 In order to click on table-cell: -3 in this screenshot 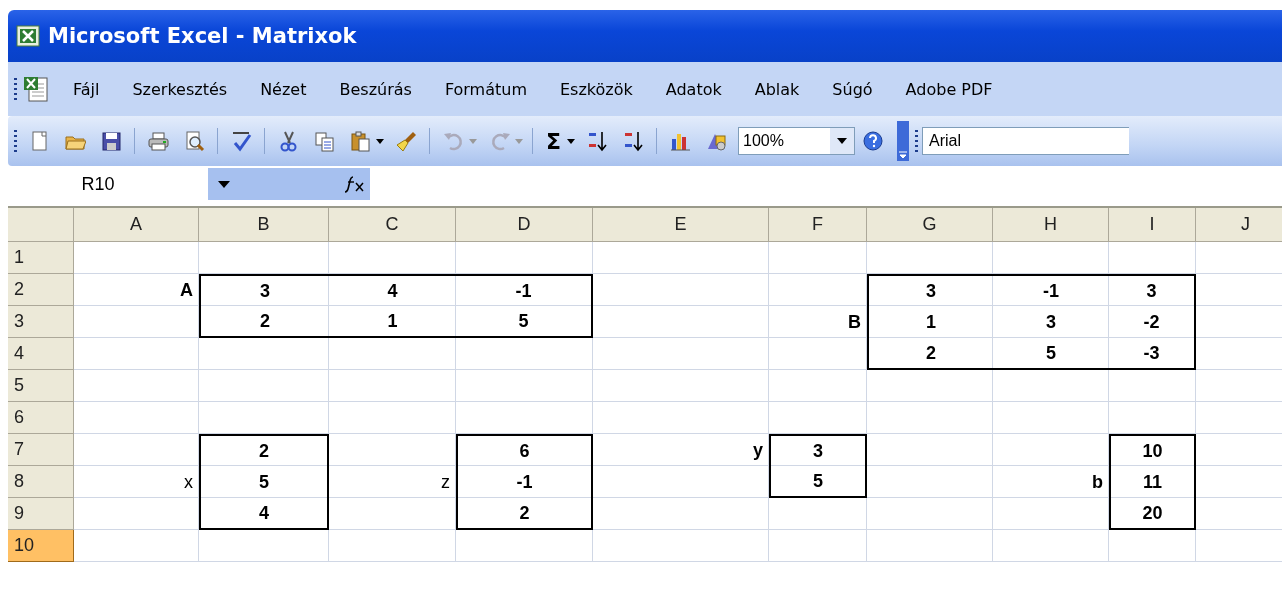, I will do `click(1152, 354)`.